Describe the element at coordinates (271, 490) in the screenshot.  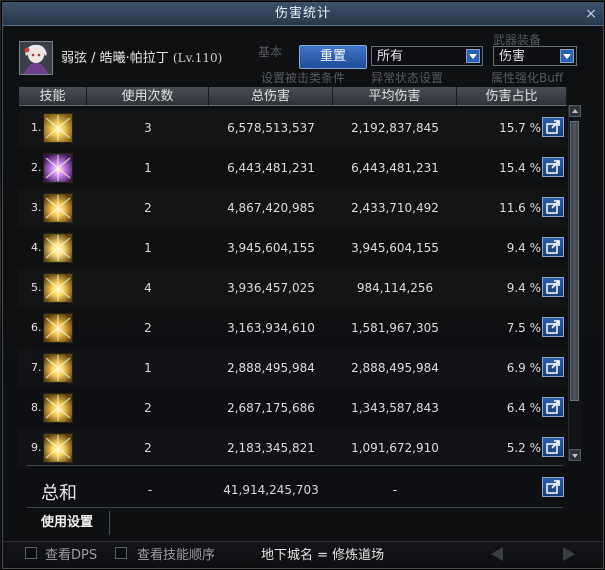
I see `summary-total: 41,914,245,703` at that location.